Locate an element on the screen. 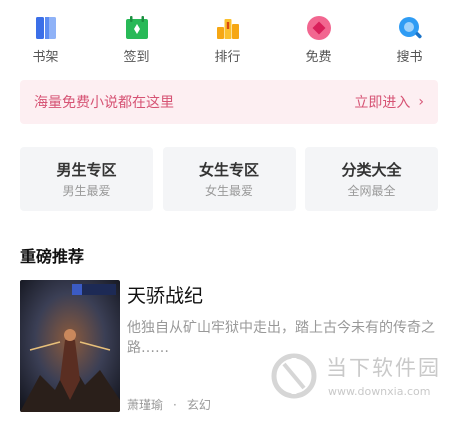 Image resolution: width=455 pixels, height=422 pixels. category-cards: 男生专区 男生最爱 女生专区 女生最爱 分类大全 全网最全 is located at coordinates (229, 179).